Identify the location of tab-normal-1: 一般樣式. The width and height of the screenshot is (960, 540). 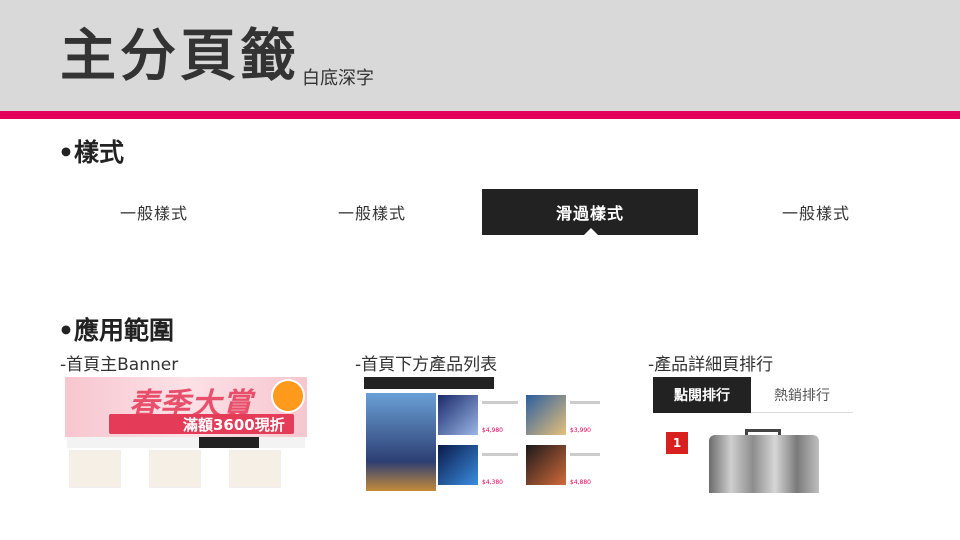
(154, 212).